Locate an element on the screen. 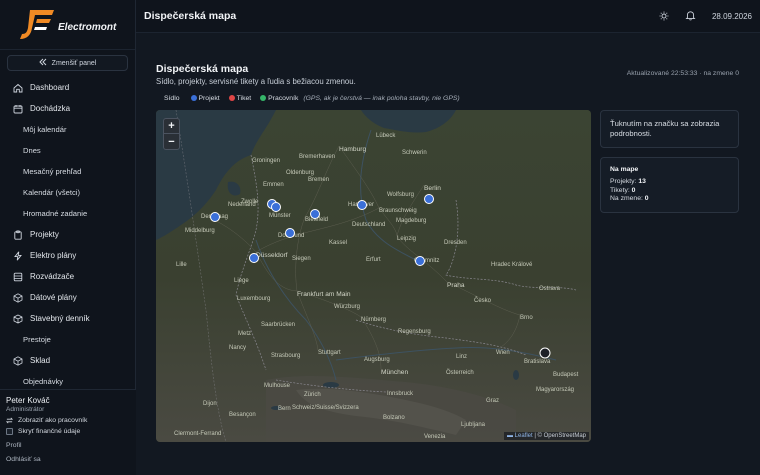 This screenshot has height=475, width=760. calendar-icon is located at coordinates (18, 108).